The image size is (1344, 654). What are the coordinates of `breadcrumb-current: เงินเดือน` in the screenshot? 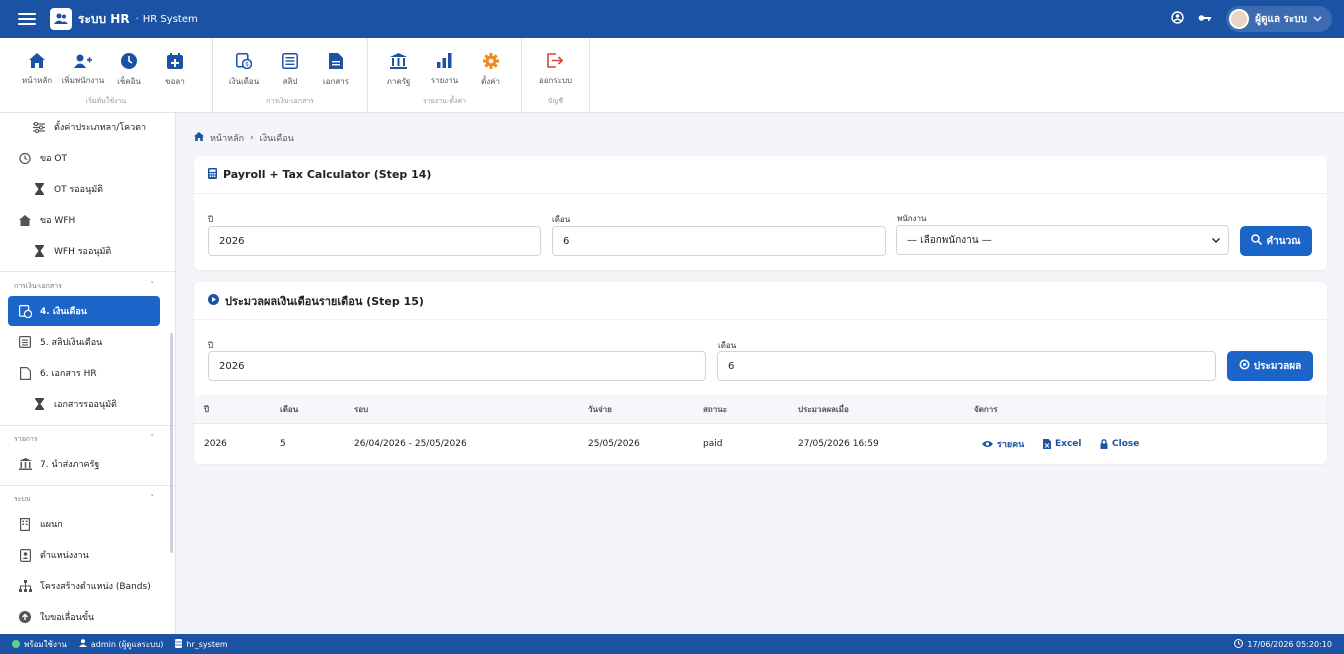 It's located at (276, 139).